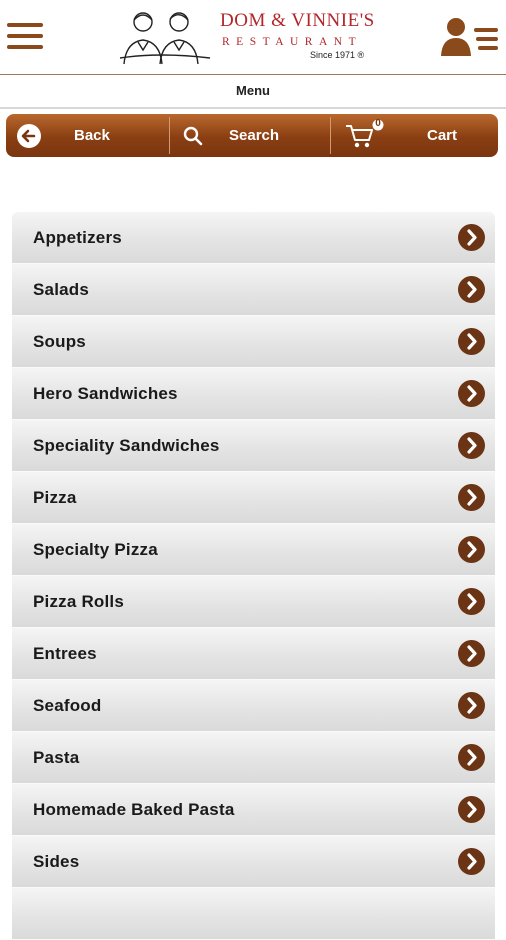 The height and width of the screenshot is (940, 506). Describe the element at coordinates (253, 550) in the screenshot. I see `menu-item-specialty-pizza: Specialty Pizza` at that location.